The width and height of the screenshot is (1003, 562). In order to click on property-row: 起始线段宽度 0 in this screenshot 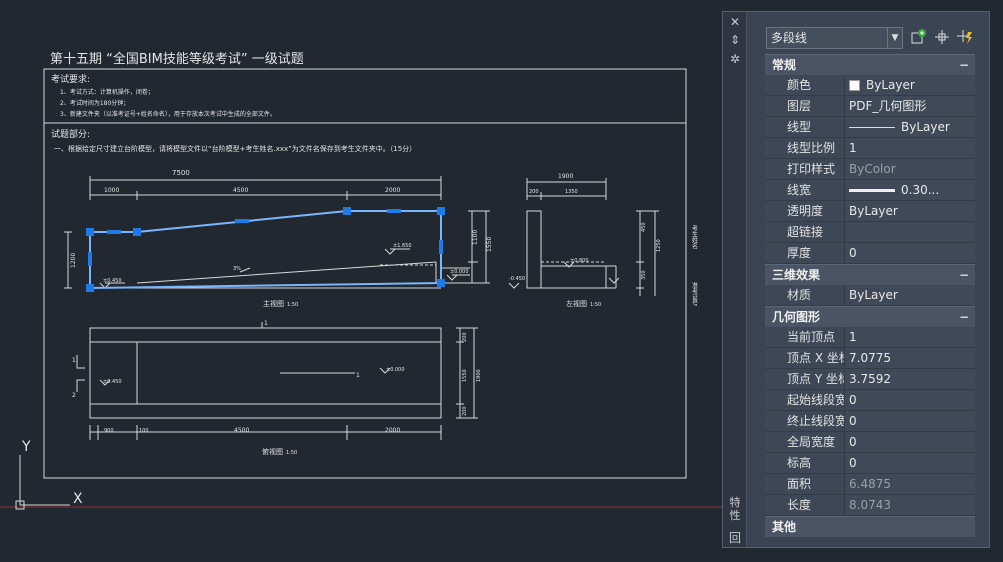, I will do `click(870, 400)`.